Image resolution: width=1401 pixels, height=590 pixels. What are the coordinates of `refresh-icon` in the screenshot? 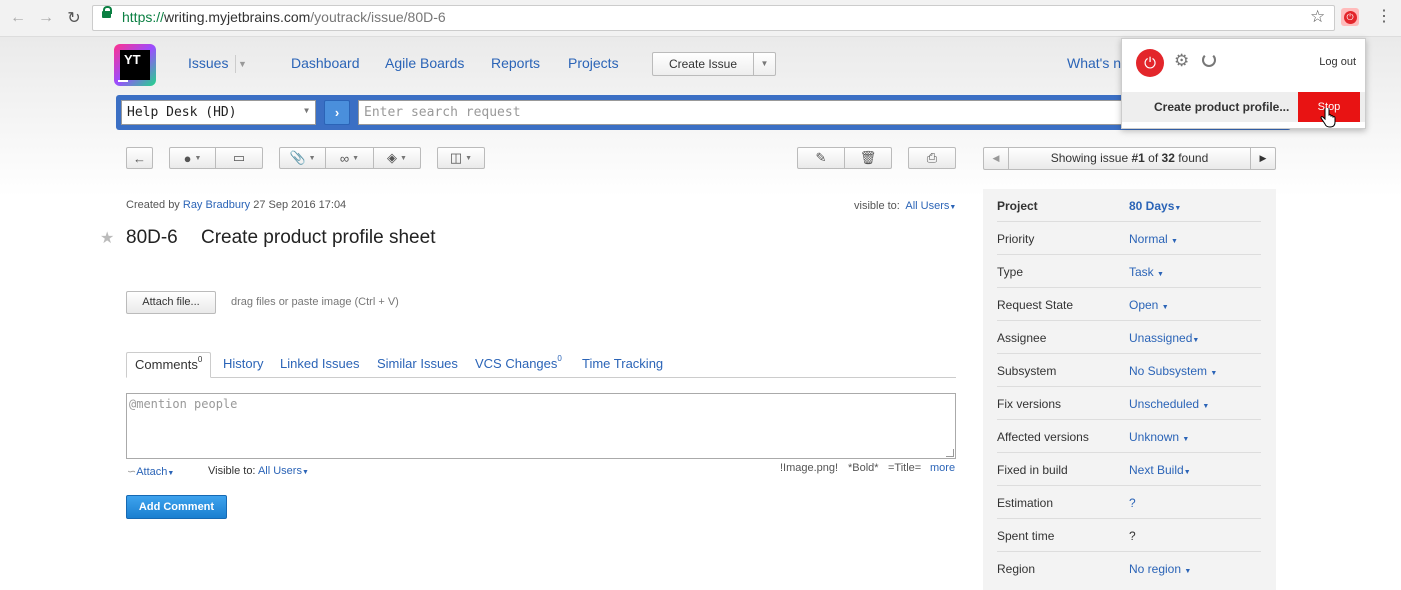 It's located at (1209, 60).